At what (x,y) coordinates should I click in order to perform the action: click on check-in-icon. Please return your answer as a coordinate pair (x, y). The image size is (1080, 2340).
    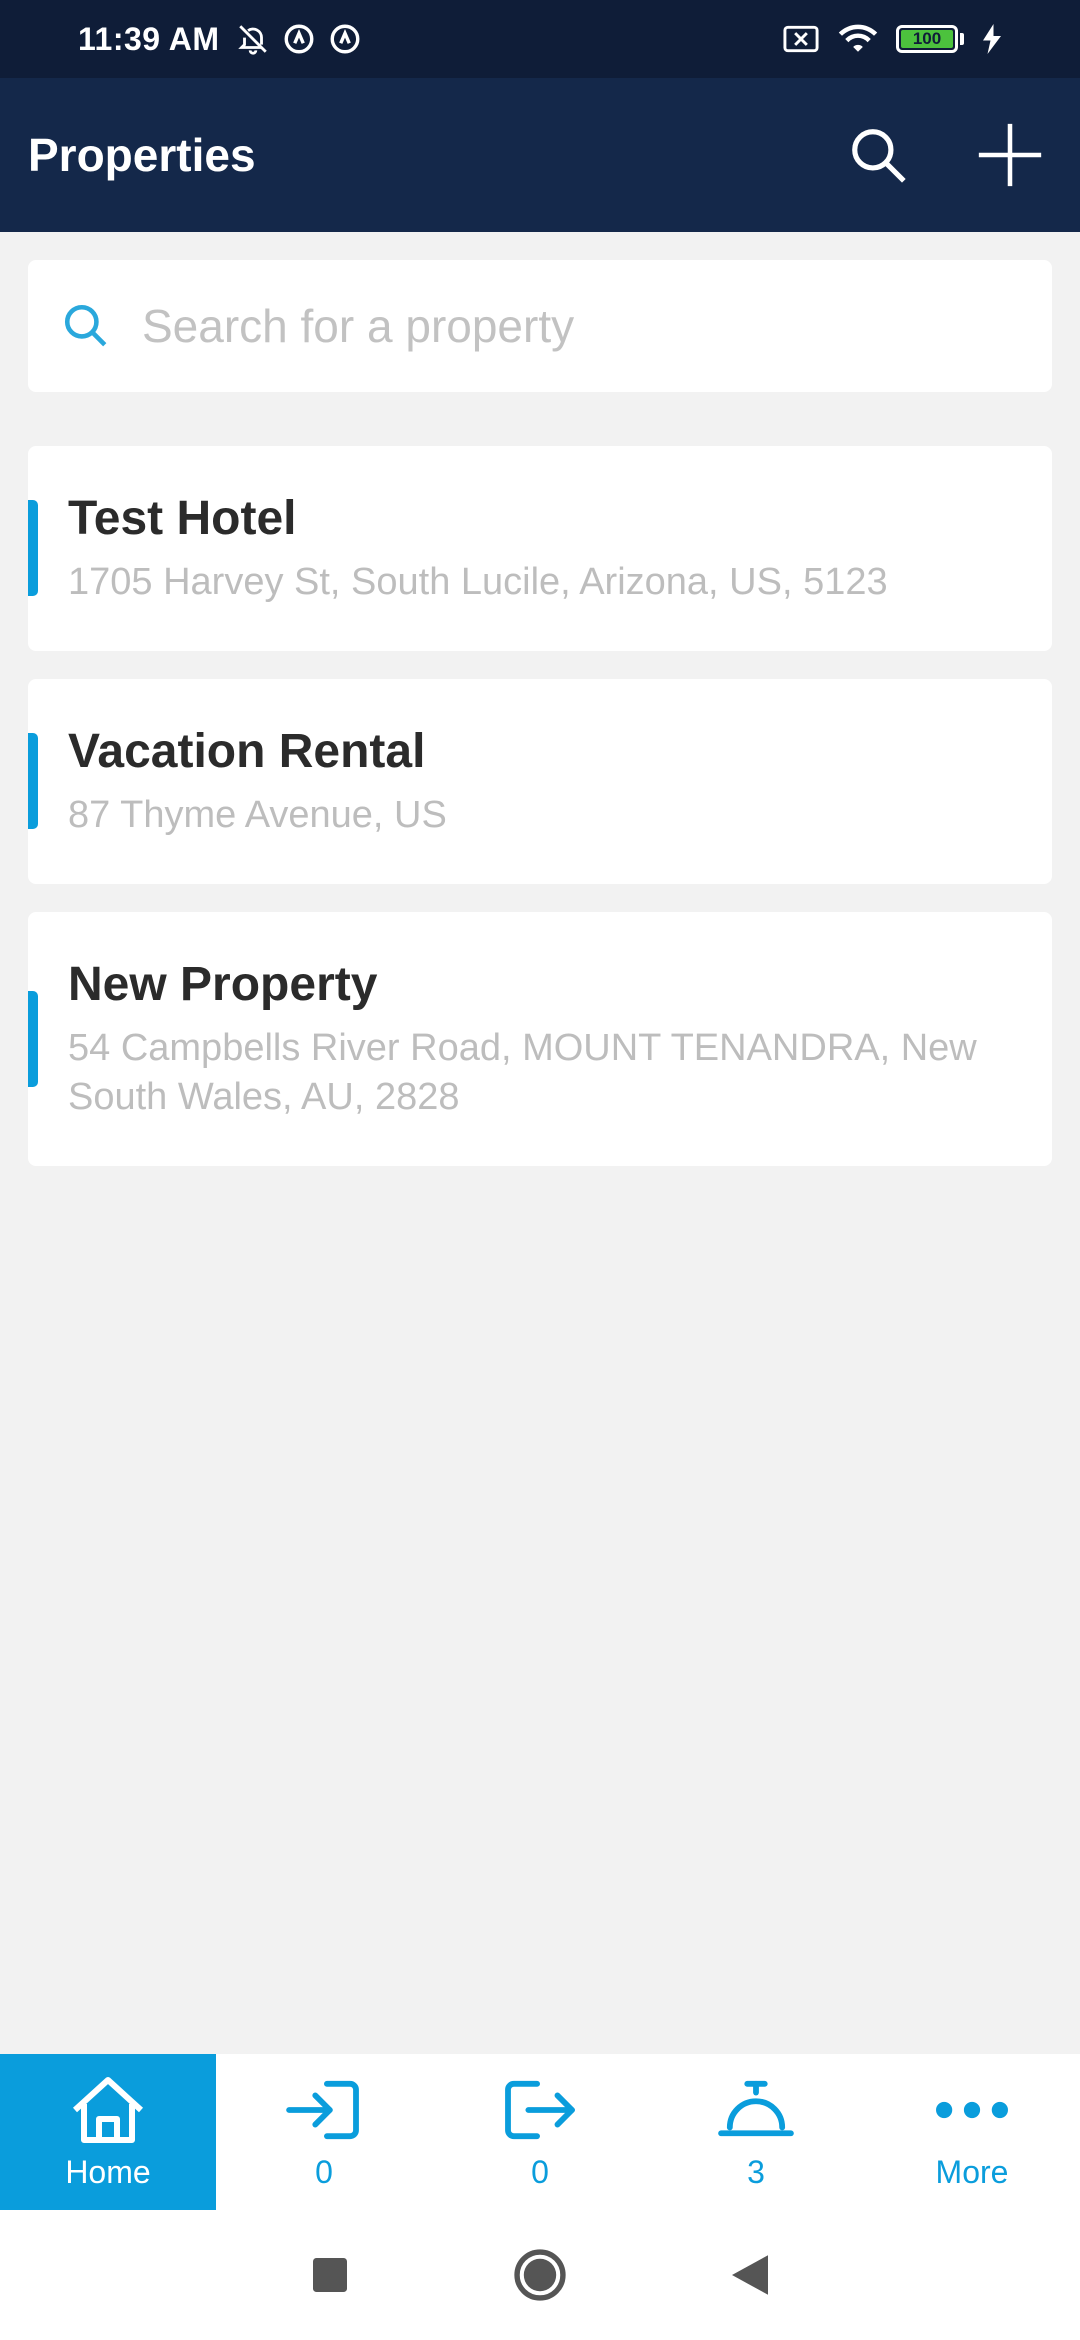
    Looking at the image, I should click on (324, 2110).